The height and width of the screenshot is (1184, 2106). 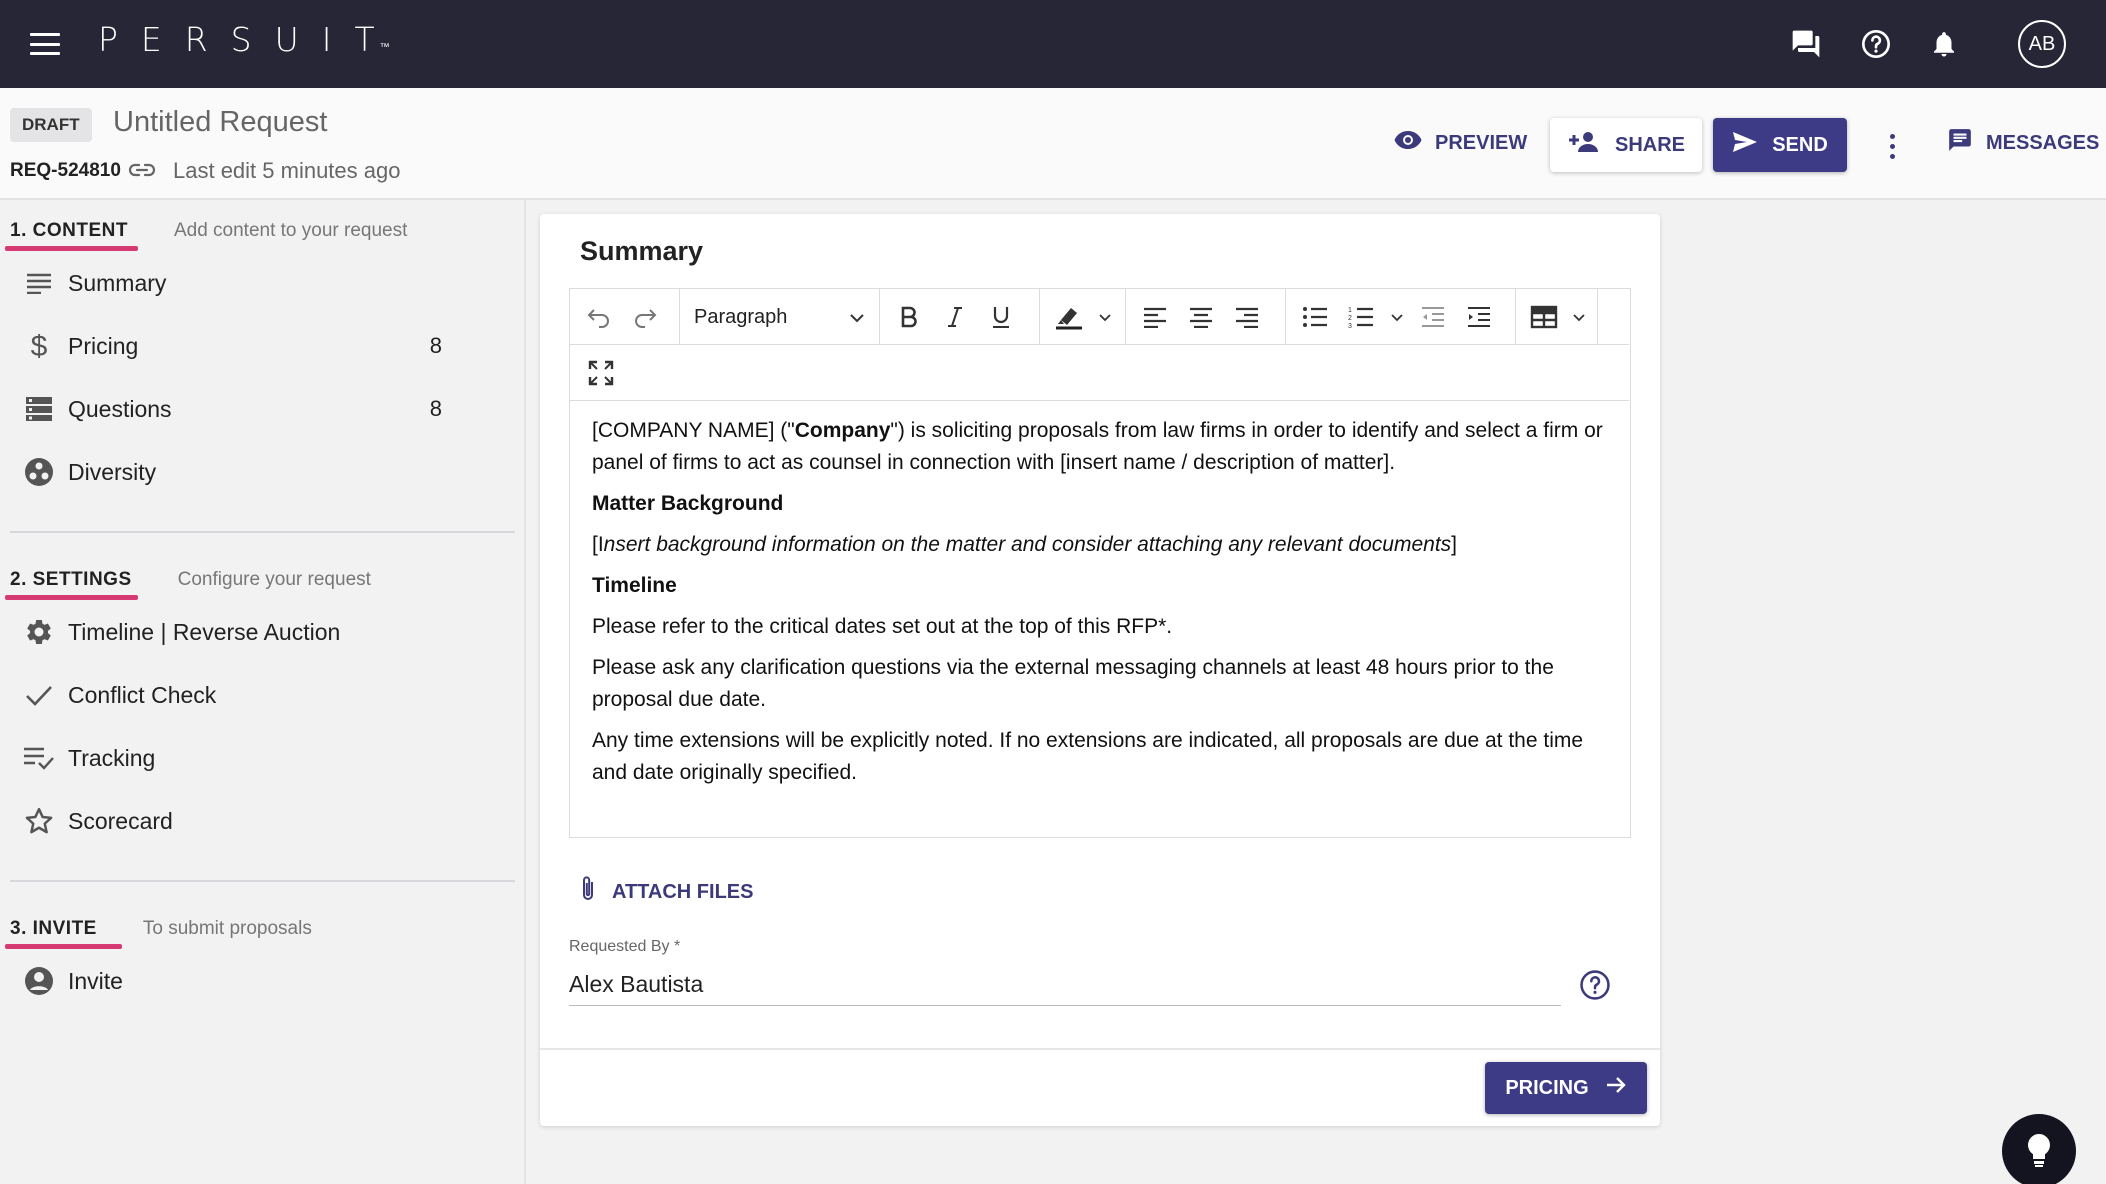 What do you see at coordinates (1479, 317) in the screenshot?
I see `indent-icon` at bounding box center [1479, 317].